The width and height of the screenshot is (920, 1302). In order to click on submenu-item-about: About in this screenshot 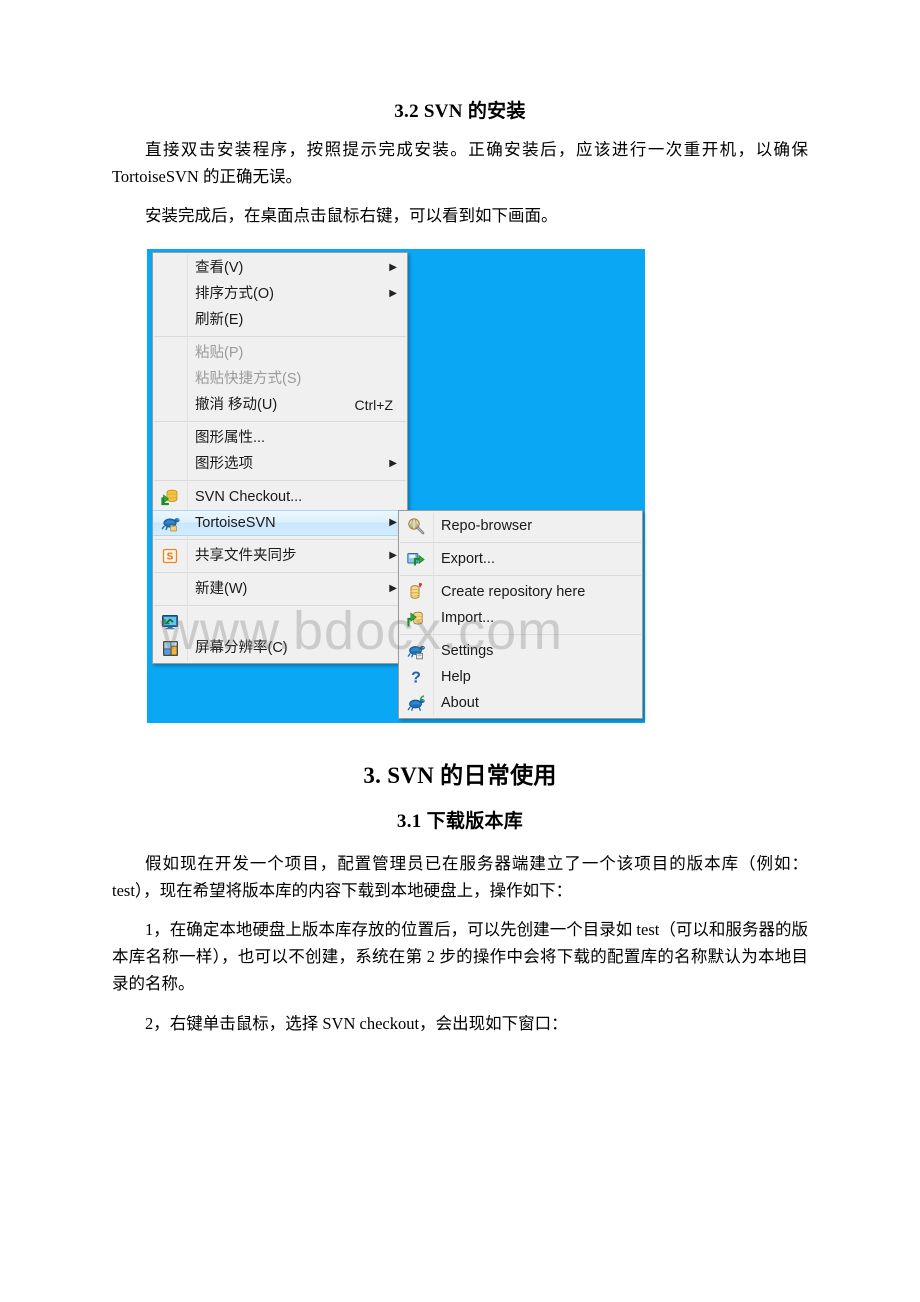, I will do `click(520, 703)`.